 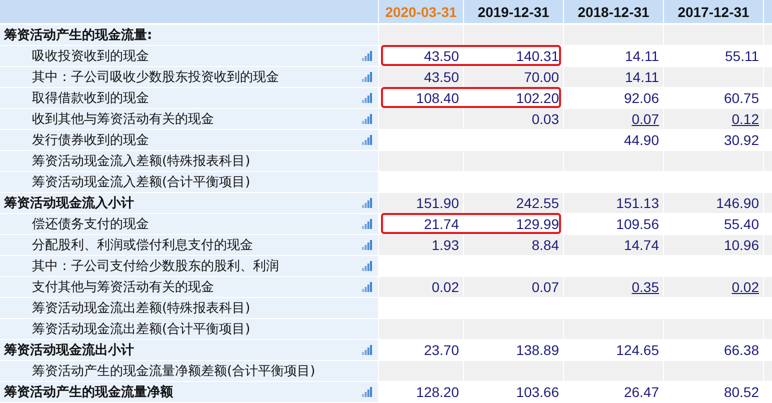 What do you see at coordinates (420, 203) in the screenshot?
I see `value-cell: 151.90` at bounding box center [420, 203].